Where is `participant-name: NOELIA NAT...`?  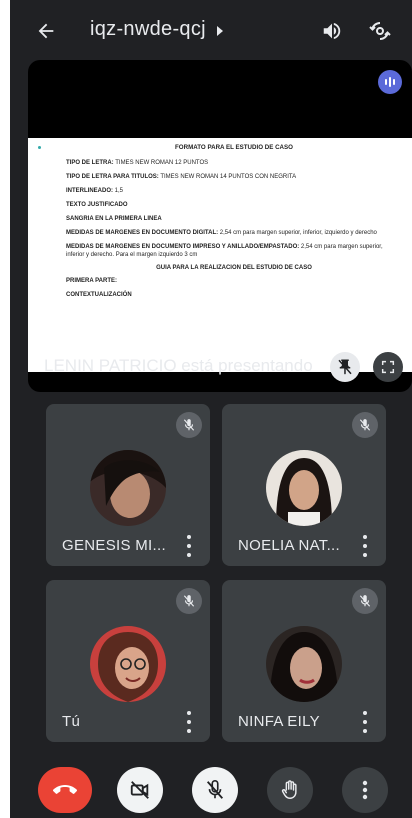 participant-name: NOELIA NAT... is located at coordinates (289, 545).